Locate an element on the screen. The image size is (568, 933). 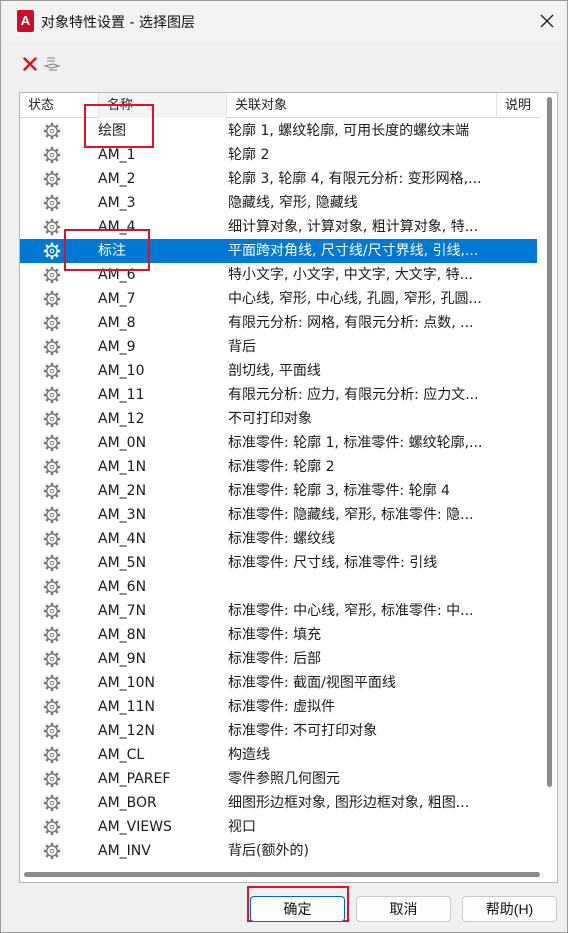
table-row: AM_2N 标准零件: 轮廓 3, 标准零件: 轮廓 4 is located at coordinates (278, 491).